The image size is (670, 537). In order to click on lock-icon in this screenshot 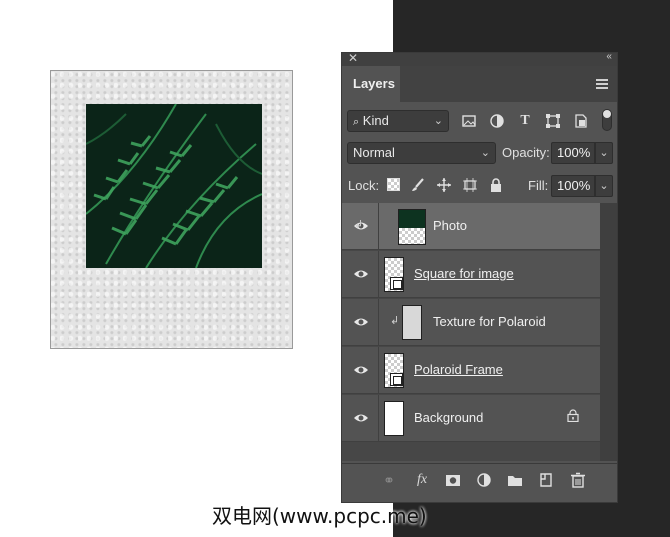, I will do `click(573, 415)`.